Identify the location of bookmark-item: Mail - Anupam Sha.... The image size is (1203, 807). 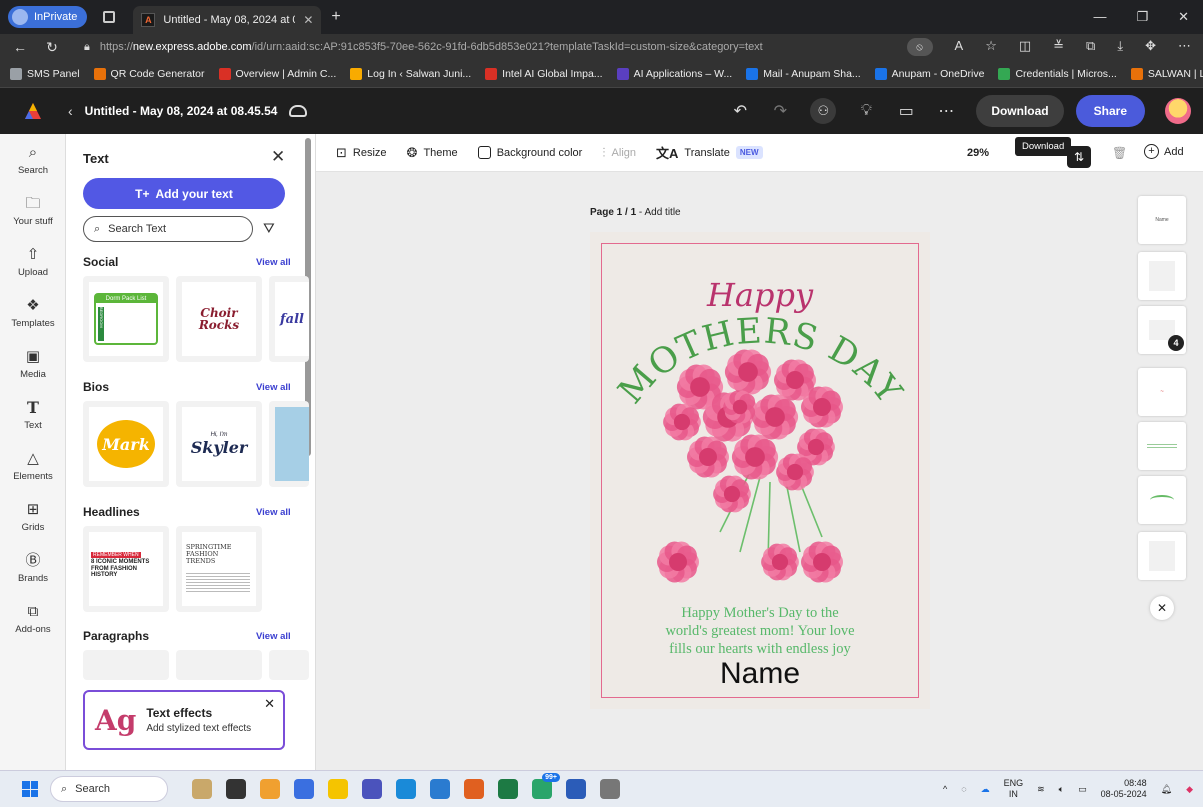
(803, 73).